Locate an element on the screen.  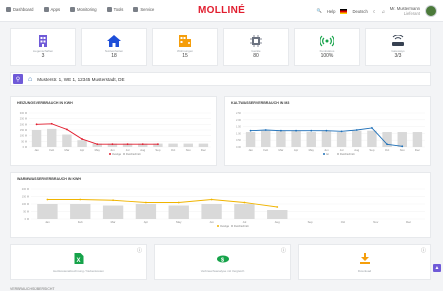
home-icon: ⌂ is located at coordinates (30, 79).